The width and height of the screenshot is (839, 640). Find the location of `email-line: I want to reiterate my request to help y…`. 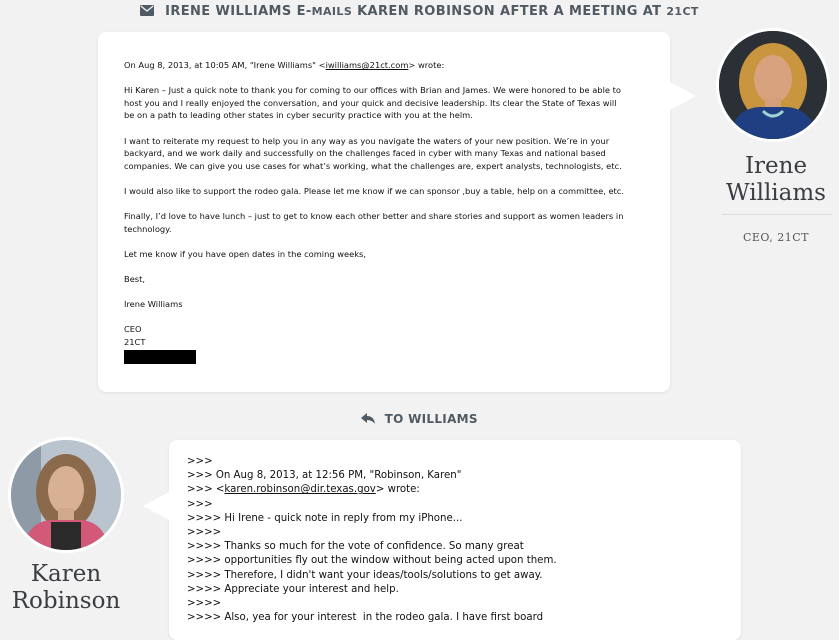

email-line: I want to reiterate my request to help y… is located at coordinates (367, 140).